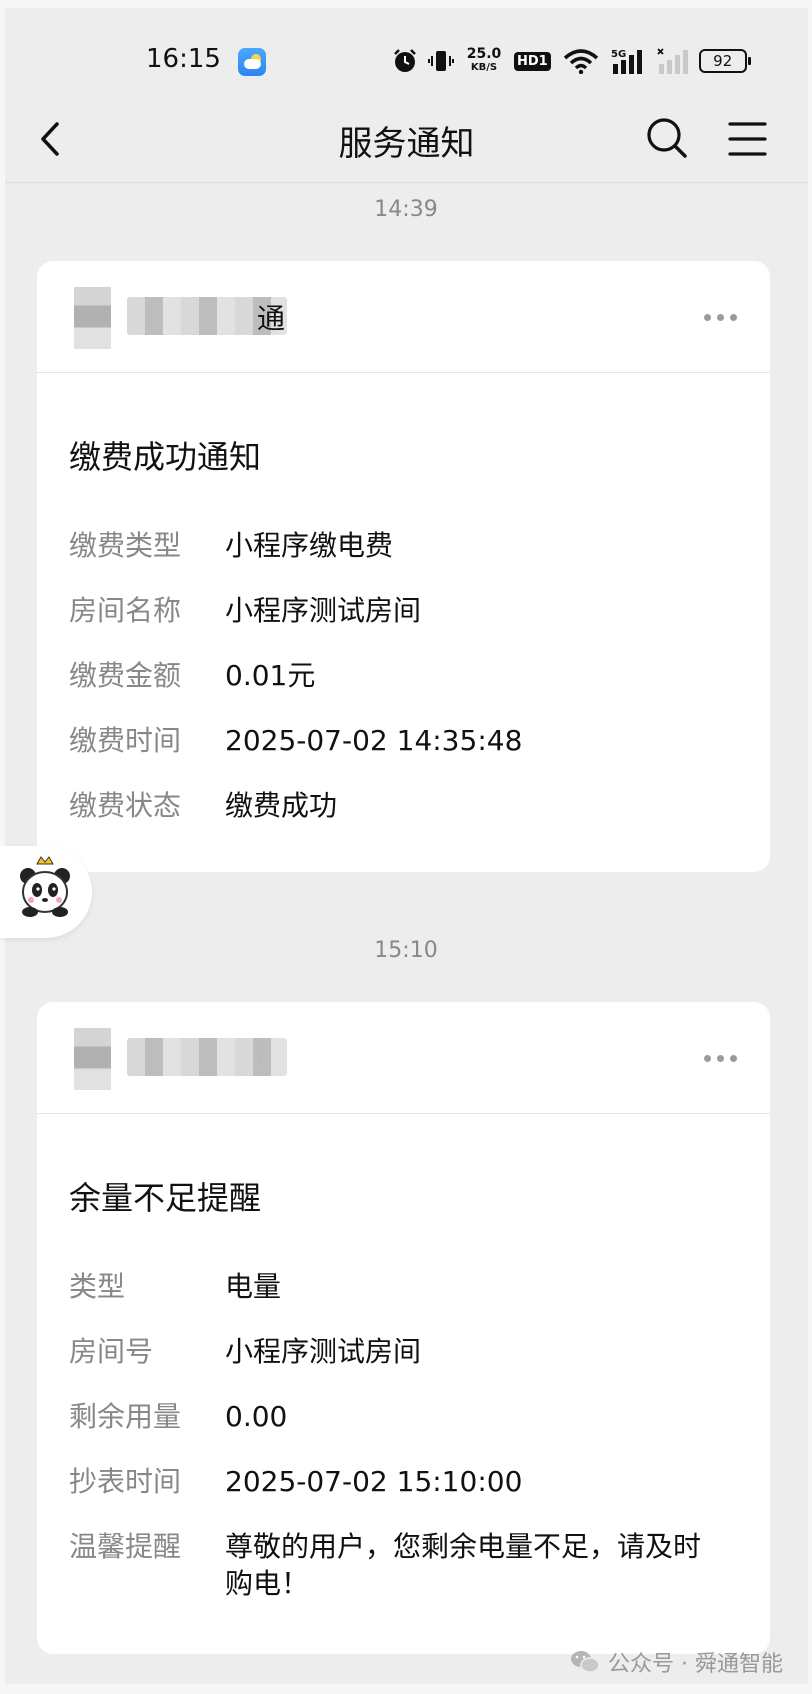 The height and width of the screenshot is (1694, 812). I want to click on net-speed-unit: KB/S, so click(484, 67).